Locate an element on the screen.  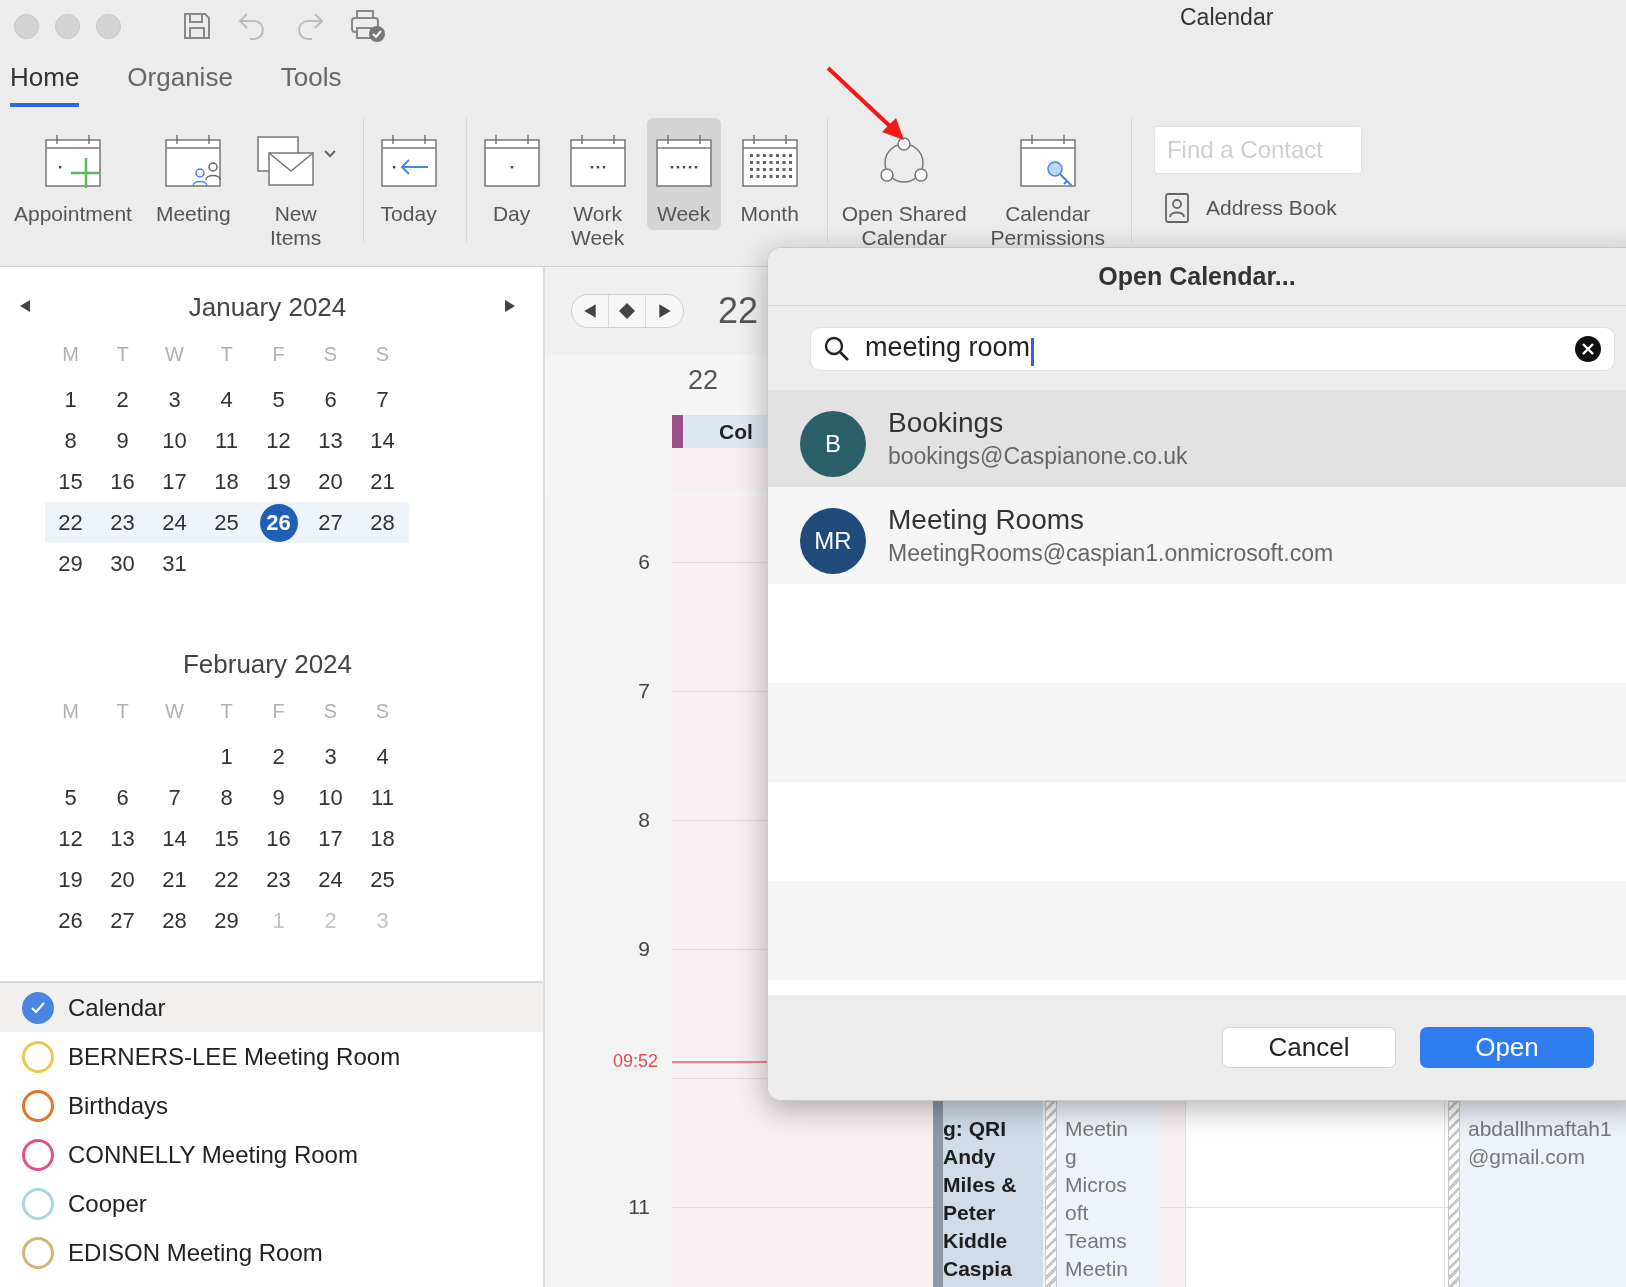
save-icon is located at coordinates (197, 26).